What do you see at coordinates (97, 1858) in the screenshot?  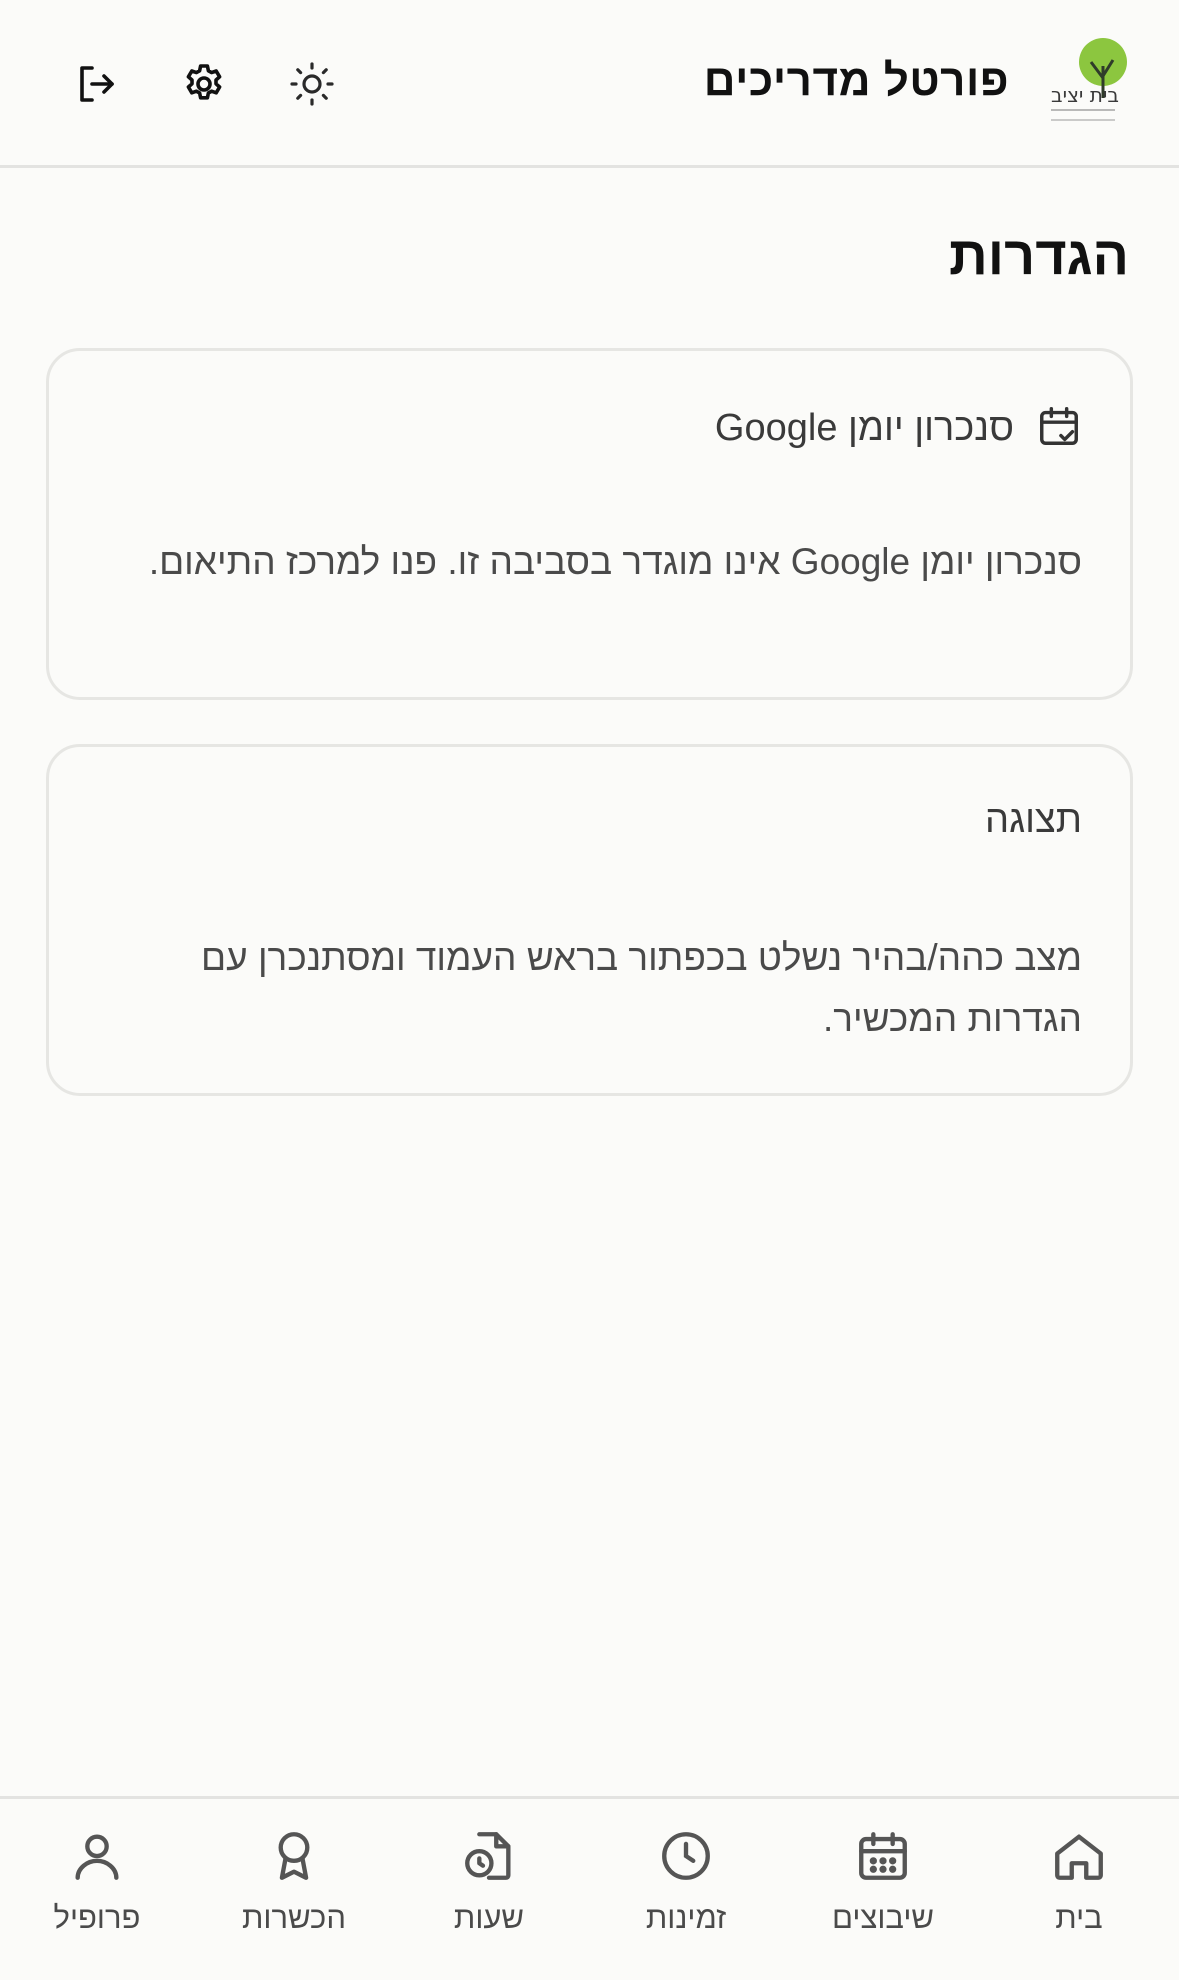 I see `user-icon` at bounding box center [97, 1858].